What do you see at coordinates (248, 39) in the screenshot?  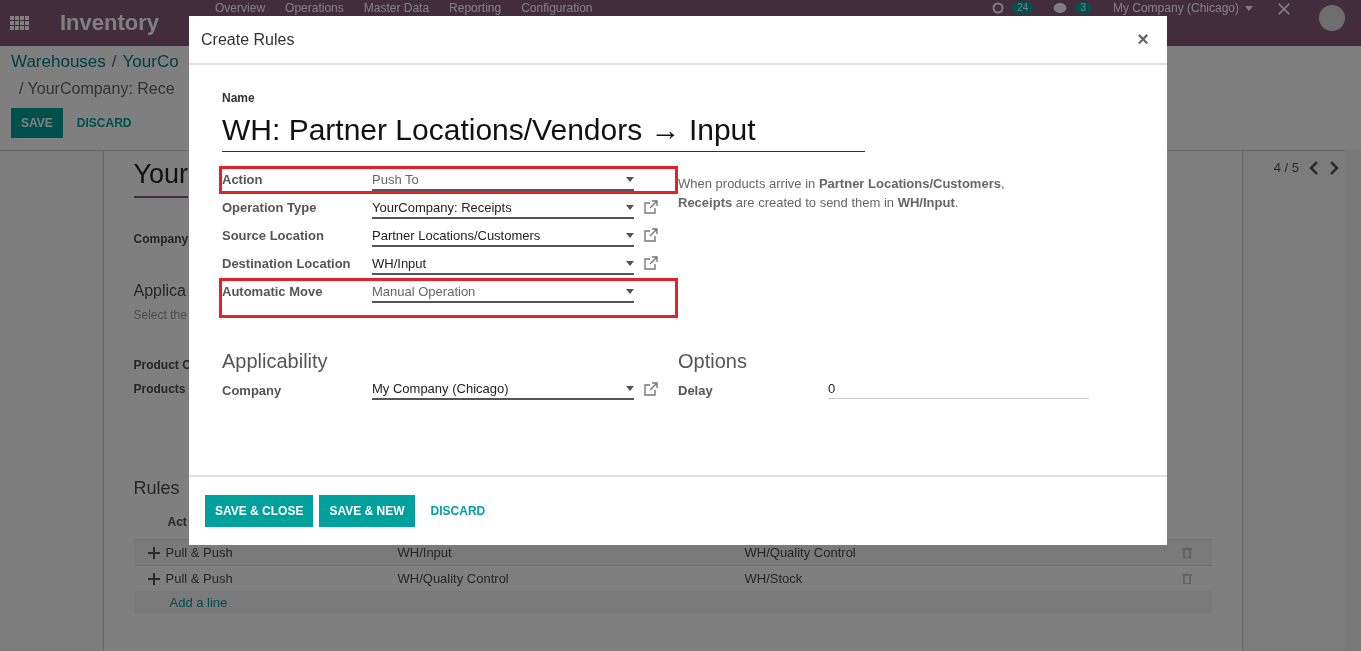 I see `dialog-title: Create Rules` at bounding box center [248, 39].